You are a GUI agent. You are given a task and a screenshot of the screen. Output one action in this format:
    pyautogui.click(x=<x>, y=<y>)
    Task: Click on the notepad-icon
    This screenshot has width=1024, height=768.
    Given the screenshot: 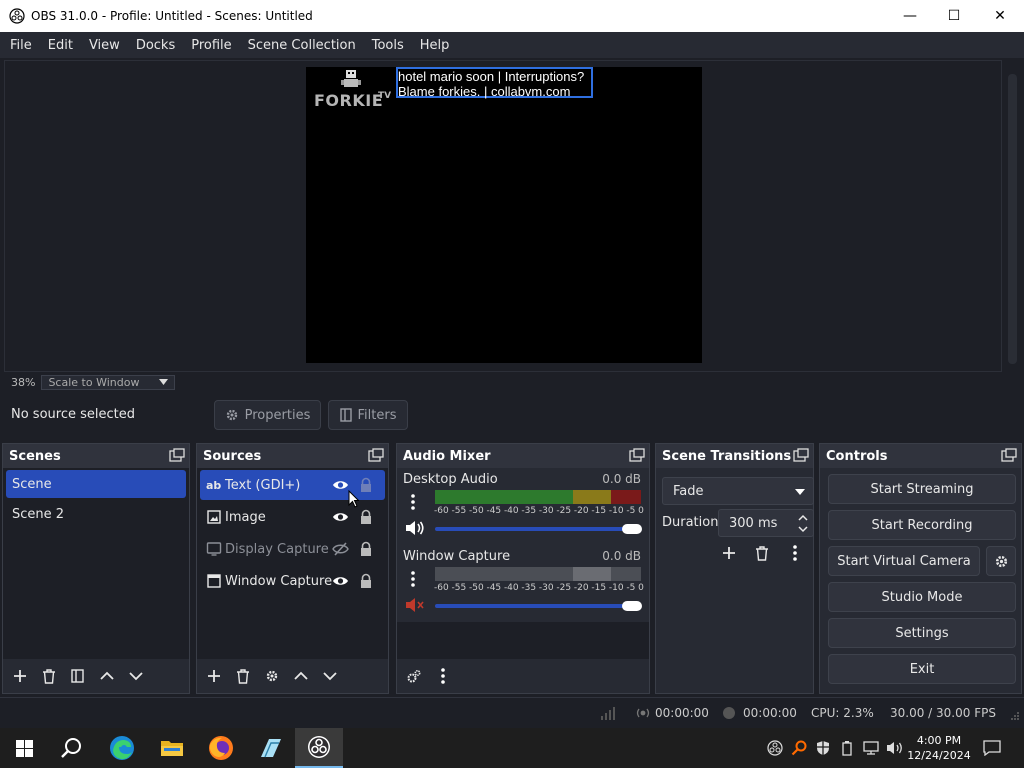 What is the action you would take?
    pyautogui.click(x=271, y=748)
    